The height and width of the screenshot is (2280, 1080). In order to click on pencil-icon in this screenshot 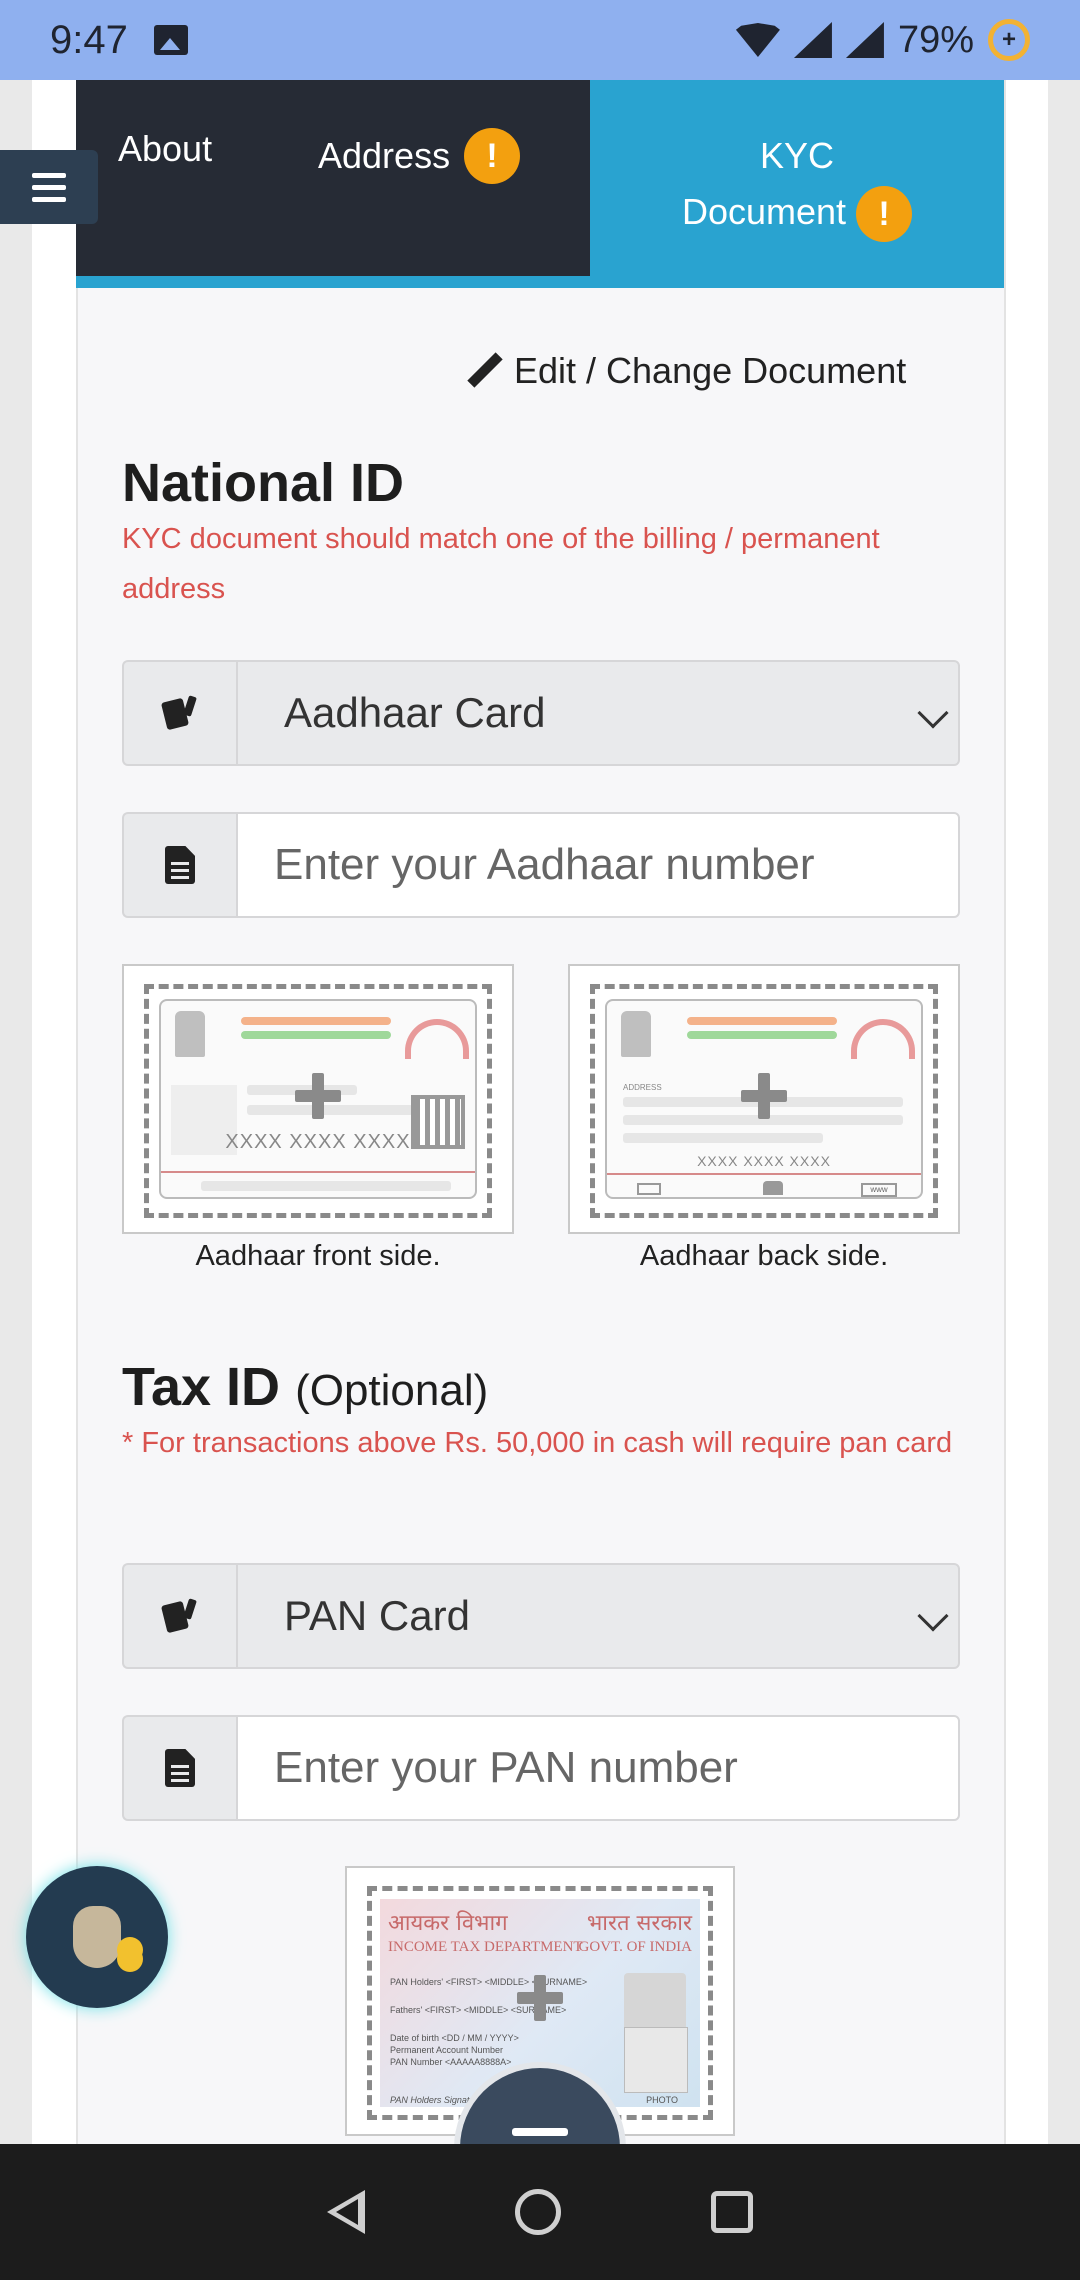, I will do `click(485, 371)`.